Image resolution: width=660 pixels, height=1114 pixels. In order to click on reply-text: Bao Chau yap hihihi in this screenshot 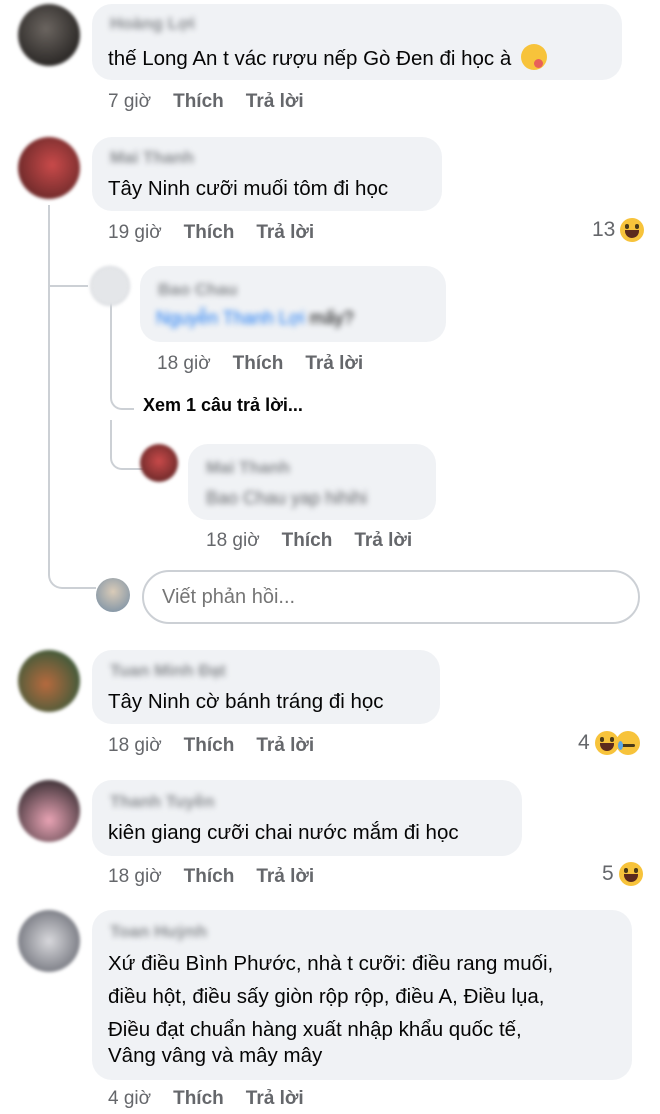, I will do `click(287, 498)`.